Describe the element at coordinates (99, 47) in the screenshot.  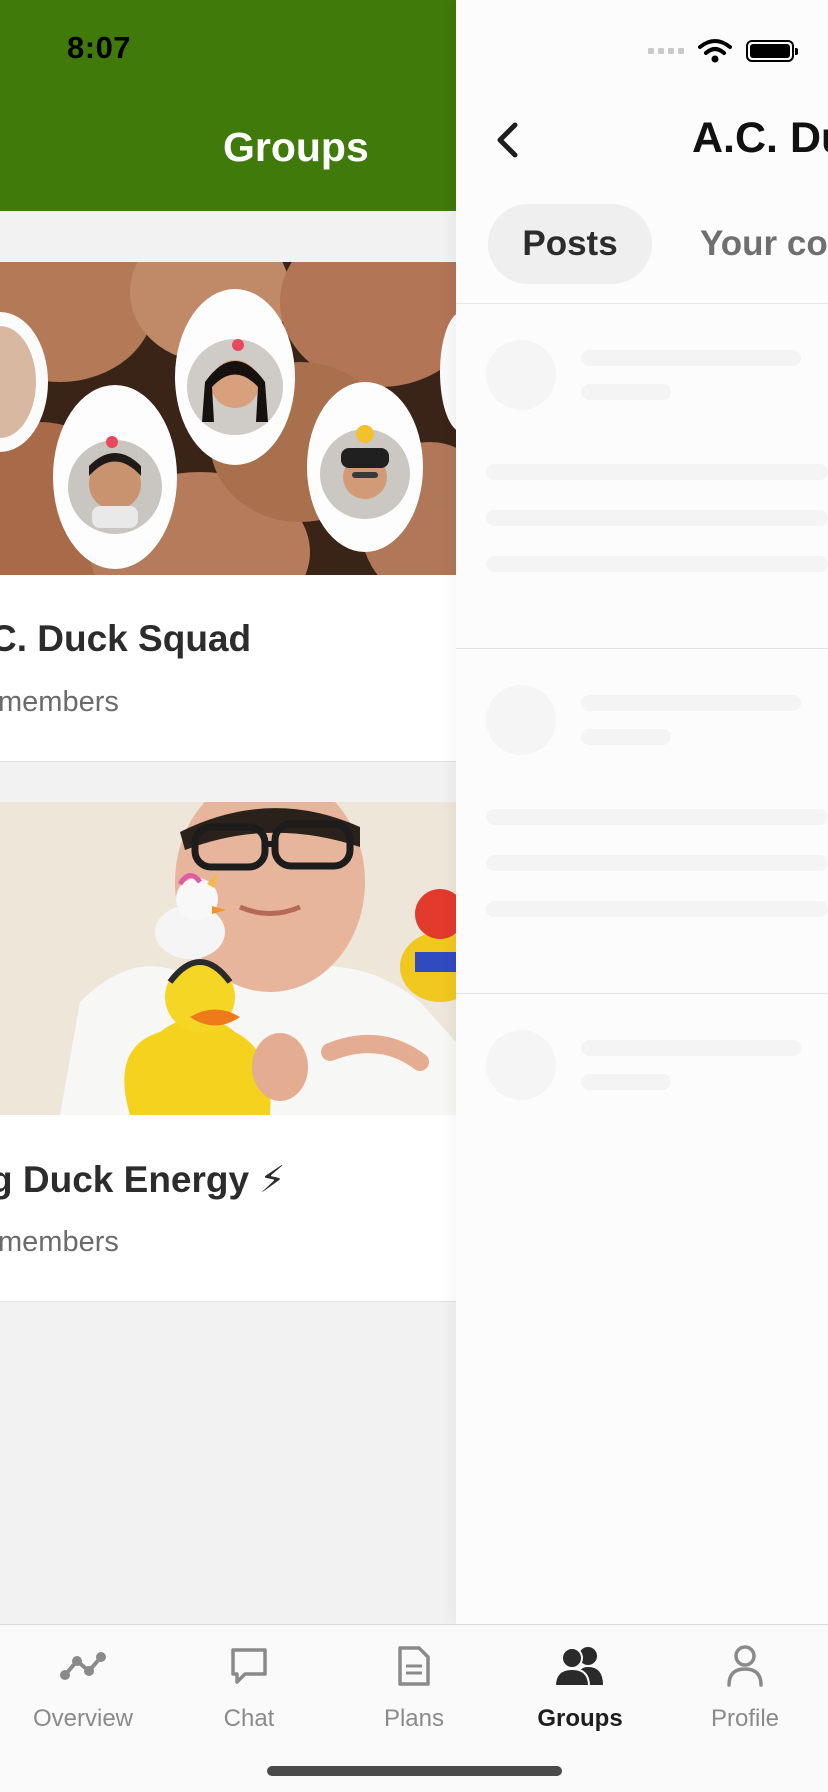
I see `status-time: 8:07` at that location.